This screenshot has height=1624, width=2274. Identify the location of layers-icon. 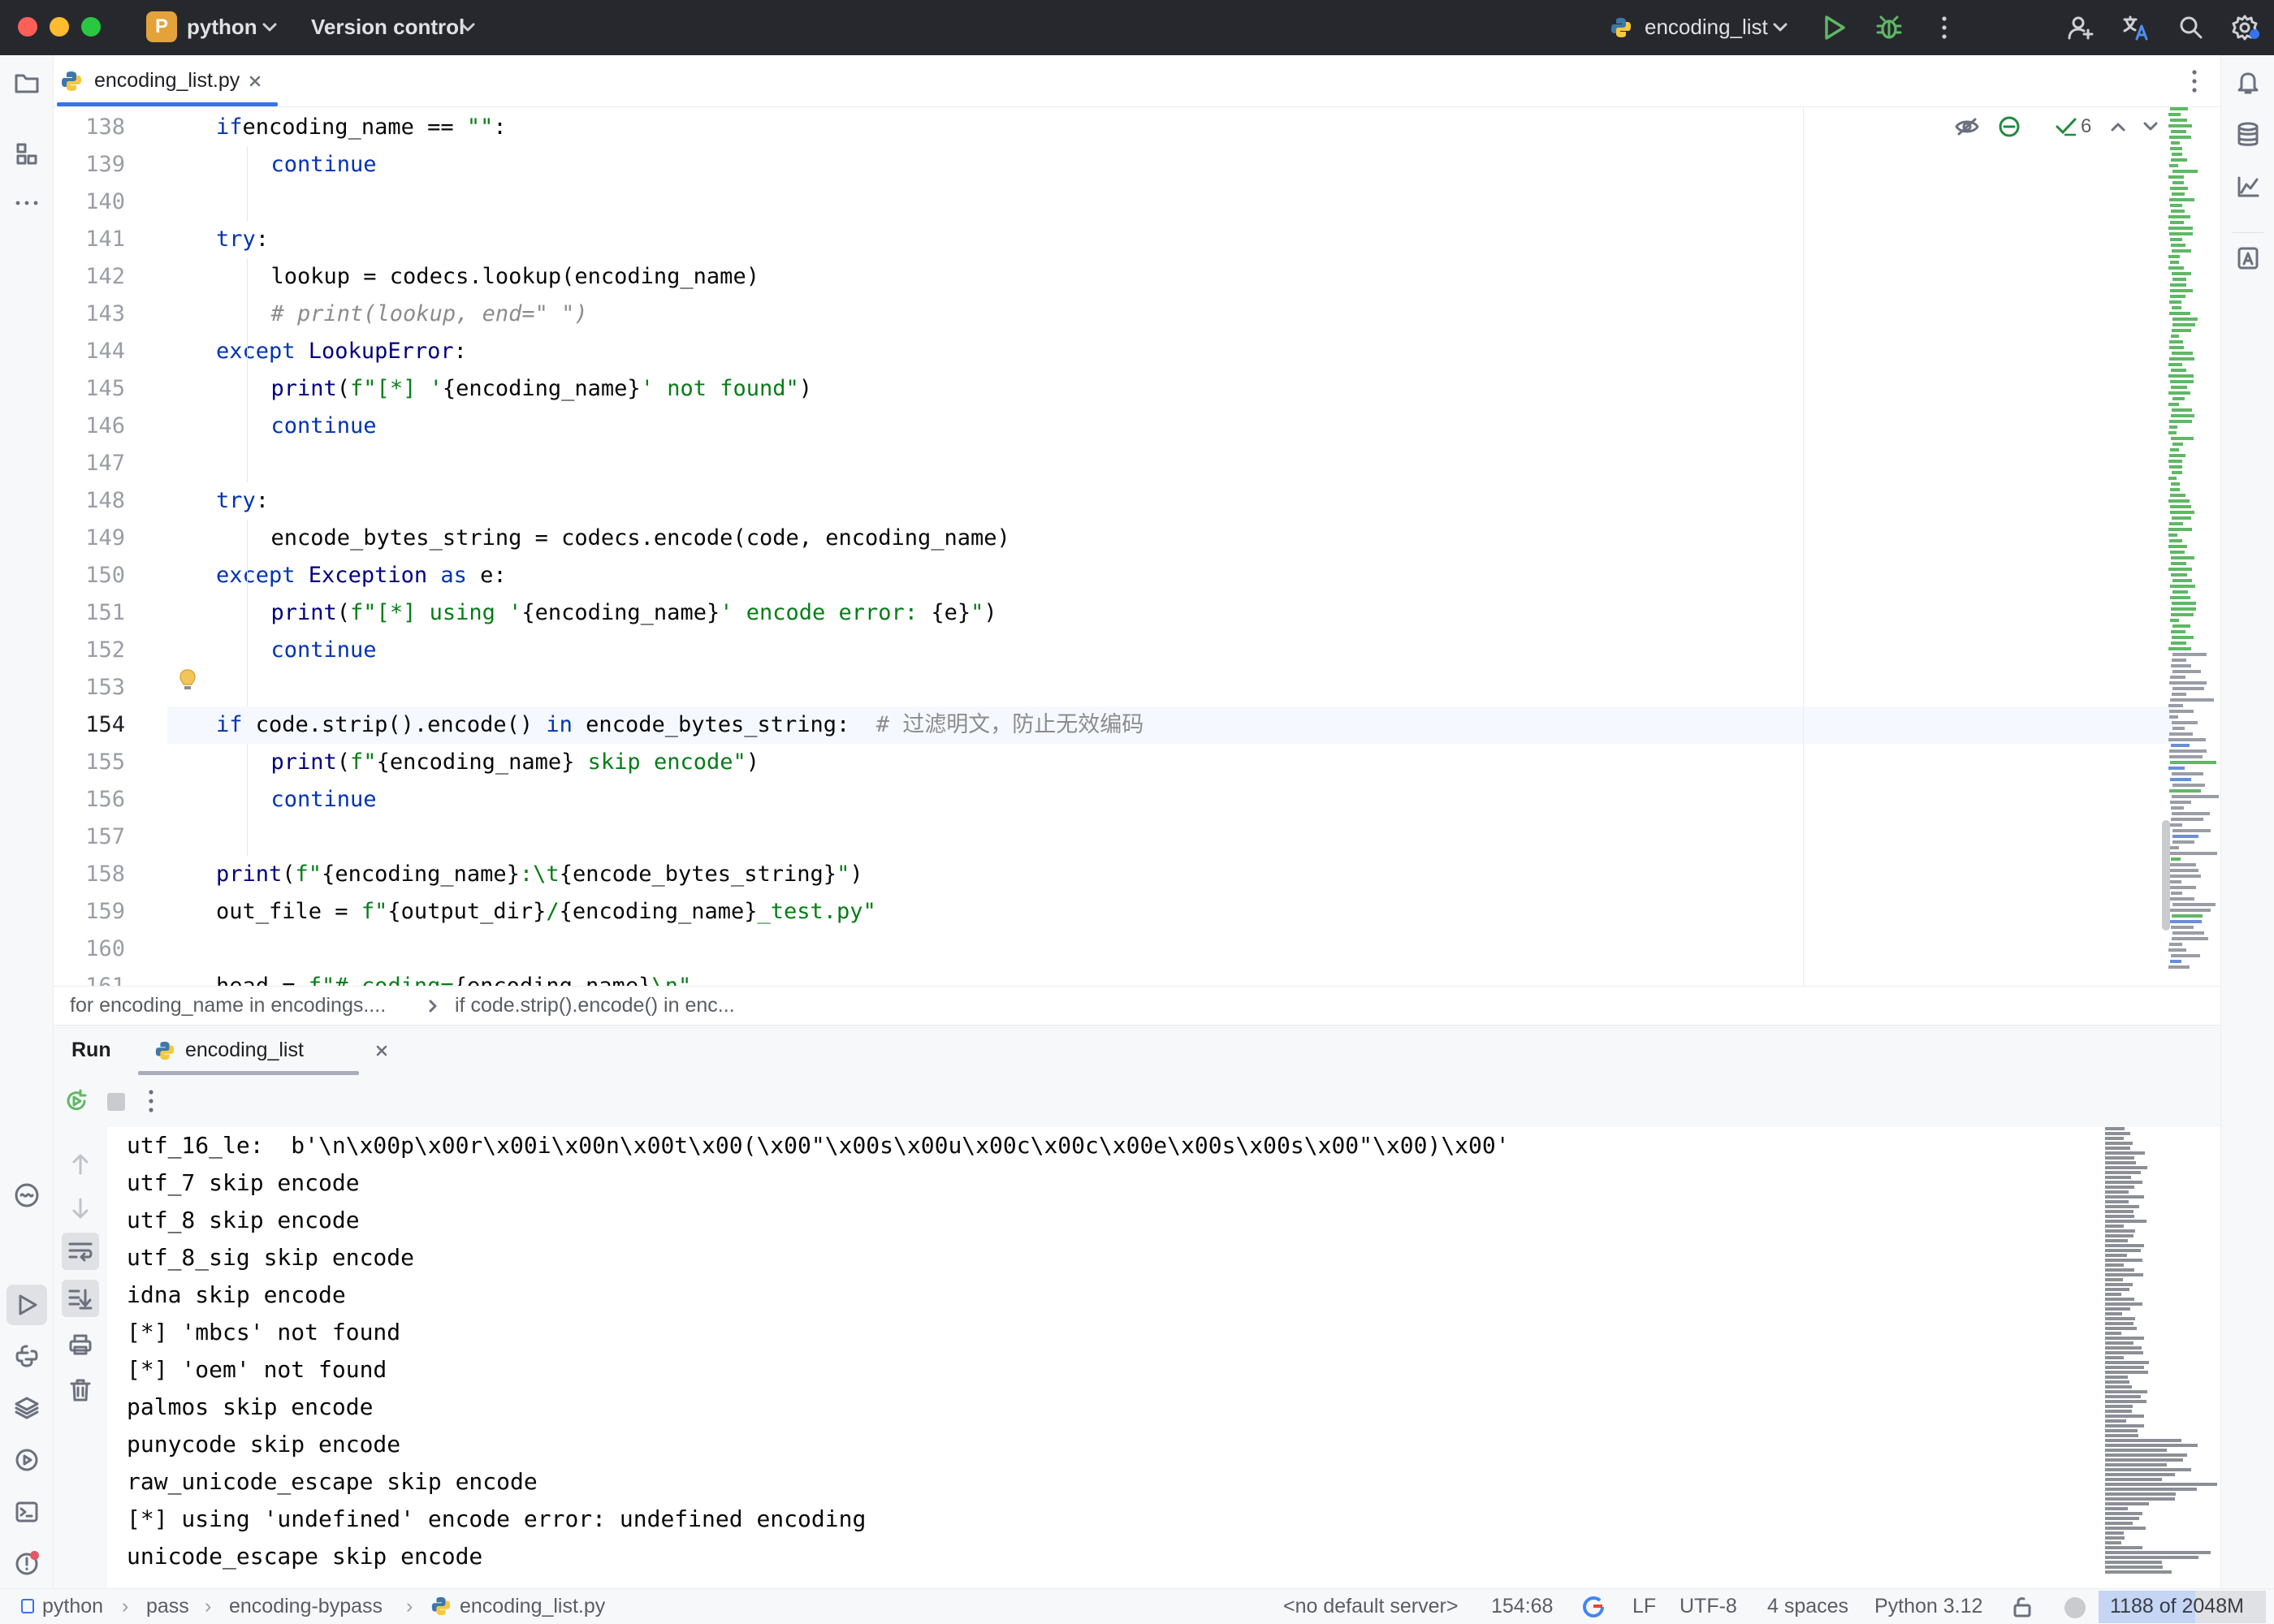
(27, 1408).